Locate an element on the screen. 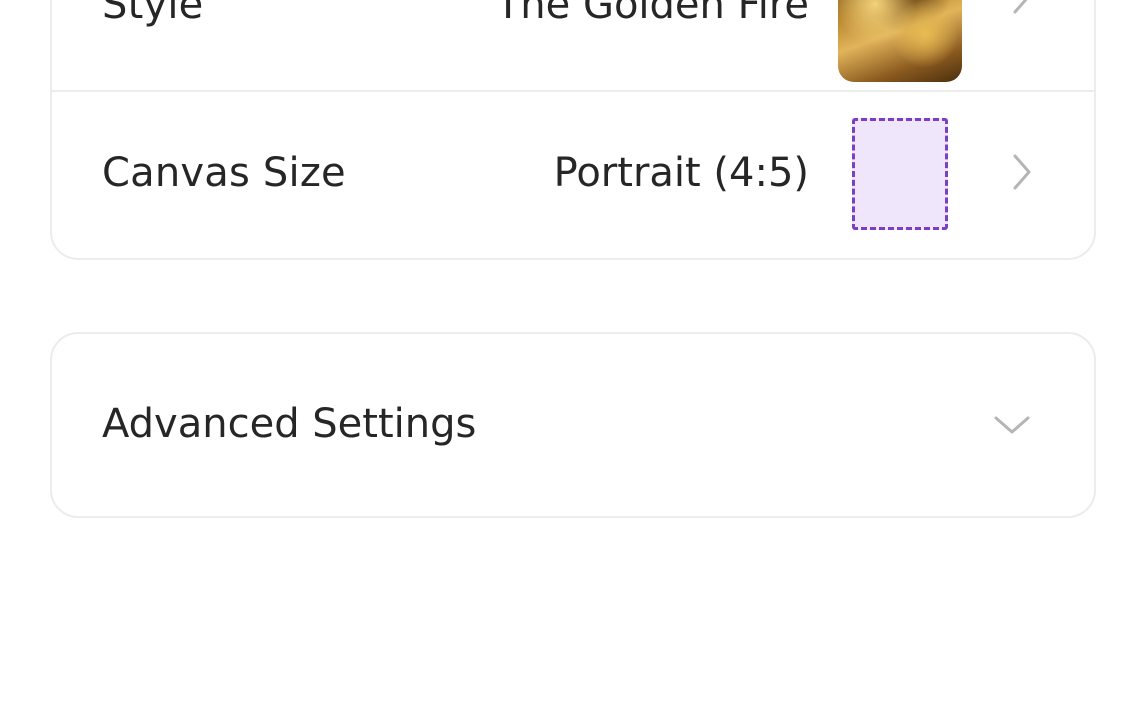  canvas-size-value: Portrait (4:5) is located at coordinates (681, 173).